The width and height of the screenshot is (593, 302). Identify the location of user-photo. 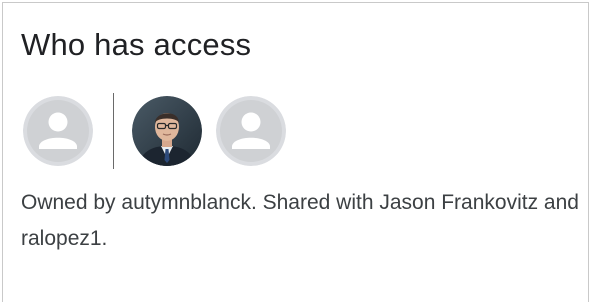
(167, 131).